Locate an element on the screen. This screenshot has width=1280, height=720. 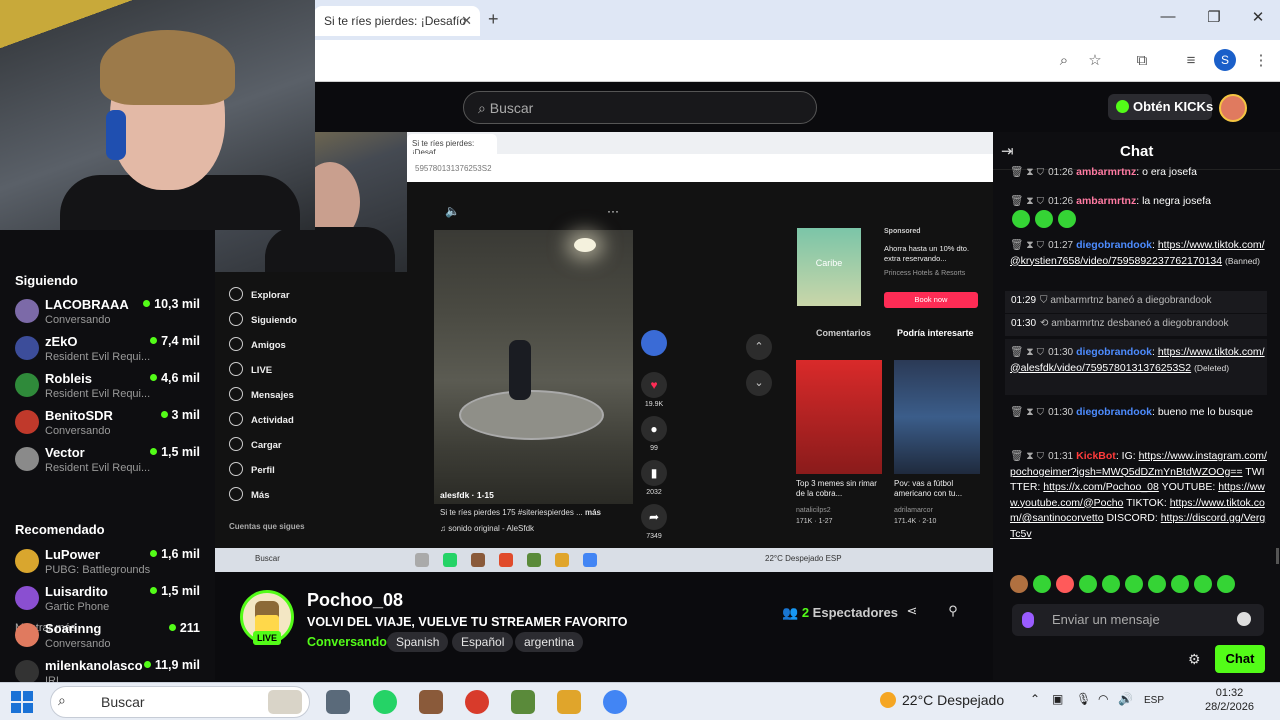
weather-widget: 22°C Despejado is located at coordinates (942, 700).